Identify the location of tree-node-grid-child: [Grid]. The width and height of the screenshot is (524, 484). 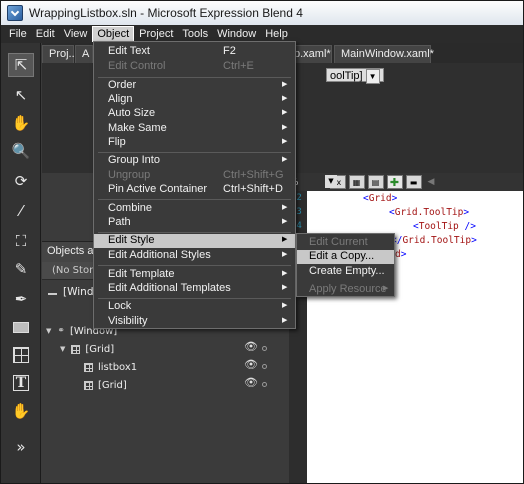
(105, 385).